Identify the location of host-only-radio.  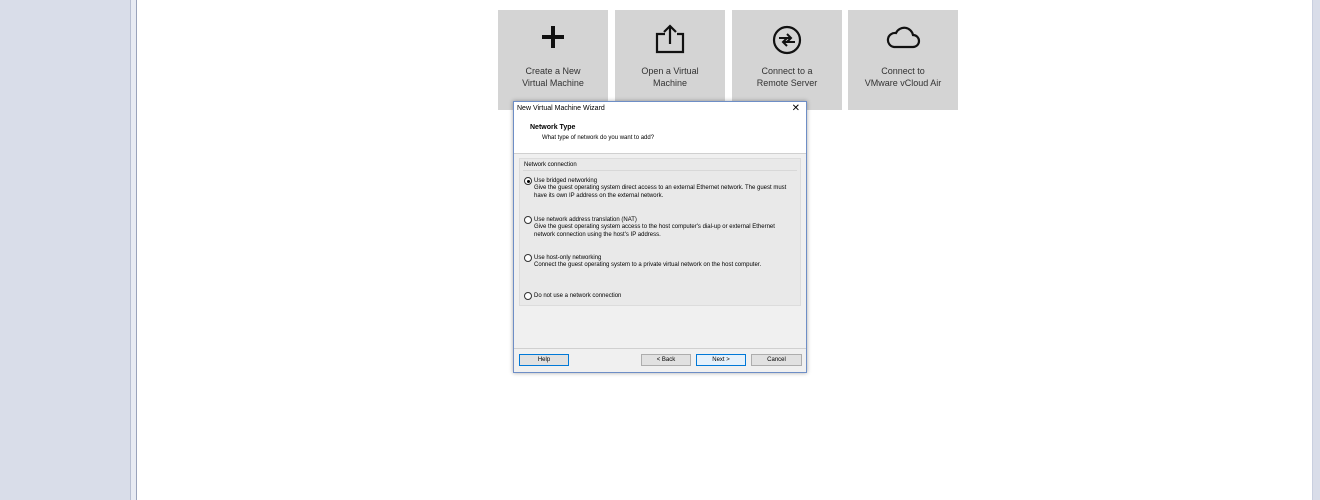
(528, 258).